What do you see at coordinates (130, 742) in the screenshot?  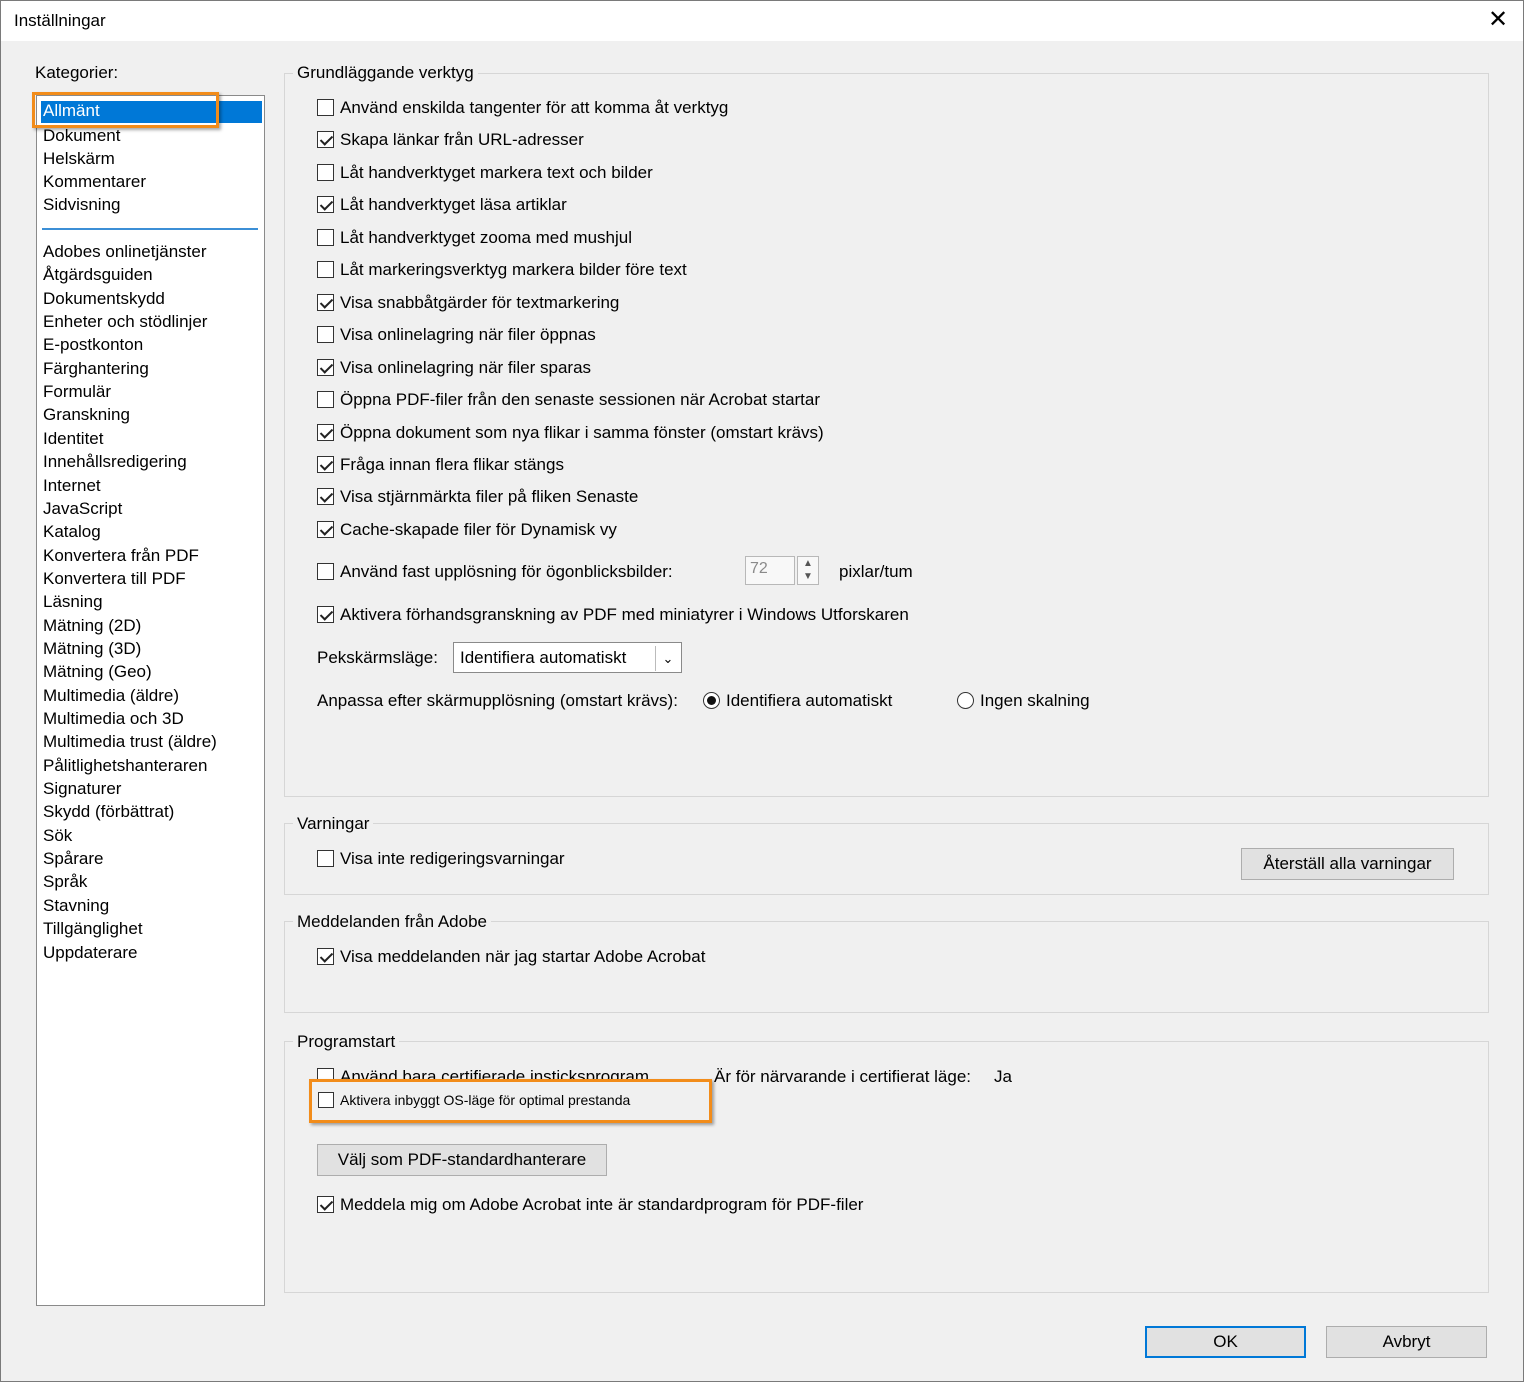 I see `category-item: Multimedia trust (äldre)` at bounding box center [130, 742].